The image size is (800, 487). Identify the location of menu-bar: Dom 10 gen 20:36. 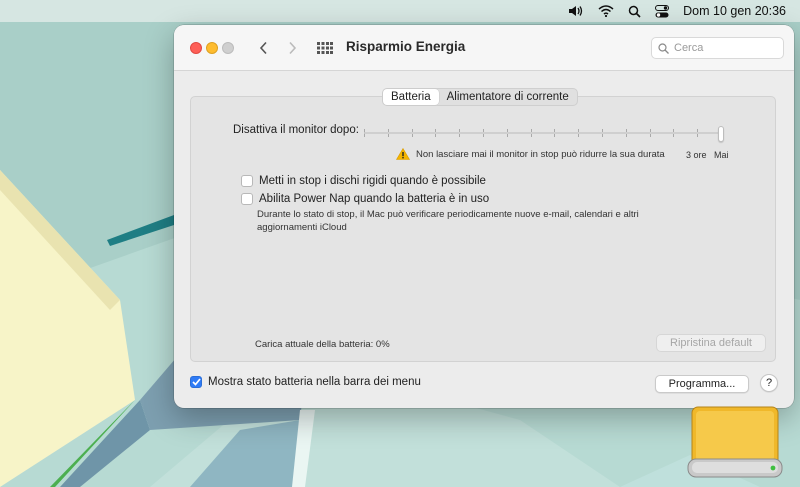
(400, 11).